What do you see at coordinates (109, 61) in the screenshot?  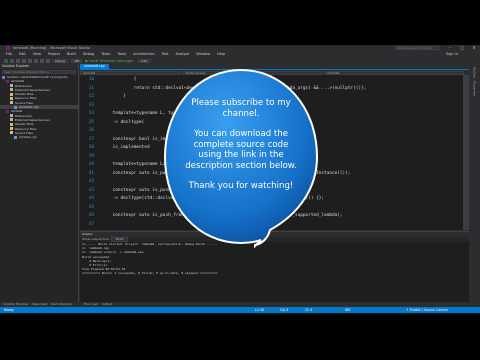 I see `start-debugging-button: ▶ Local Windows Debugger` at bounding box center [109, 61].